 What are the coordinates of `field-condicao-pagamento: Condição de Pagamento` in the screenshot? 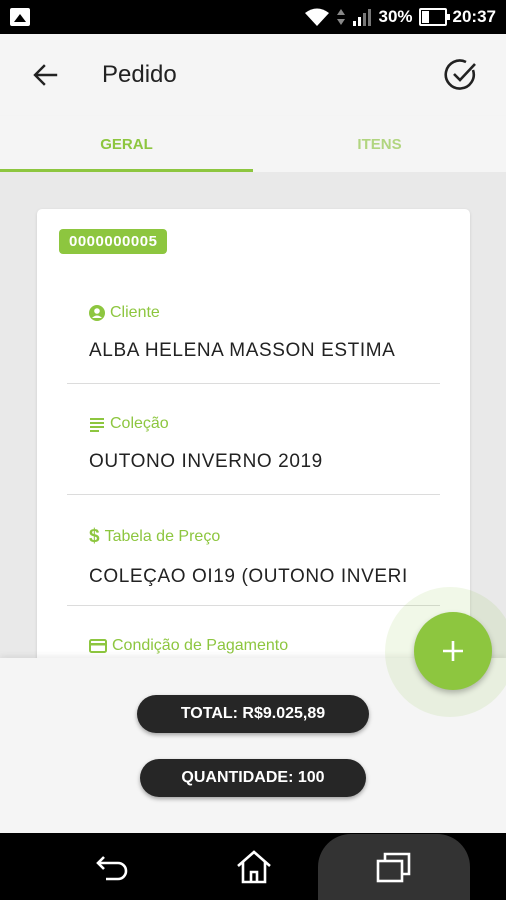 It's located at (253, 647).